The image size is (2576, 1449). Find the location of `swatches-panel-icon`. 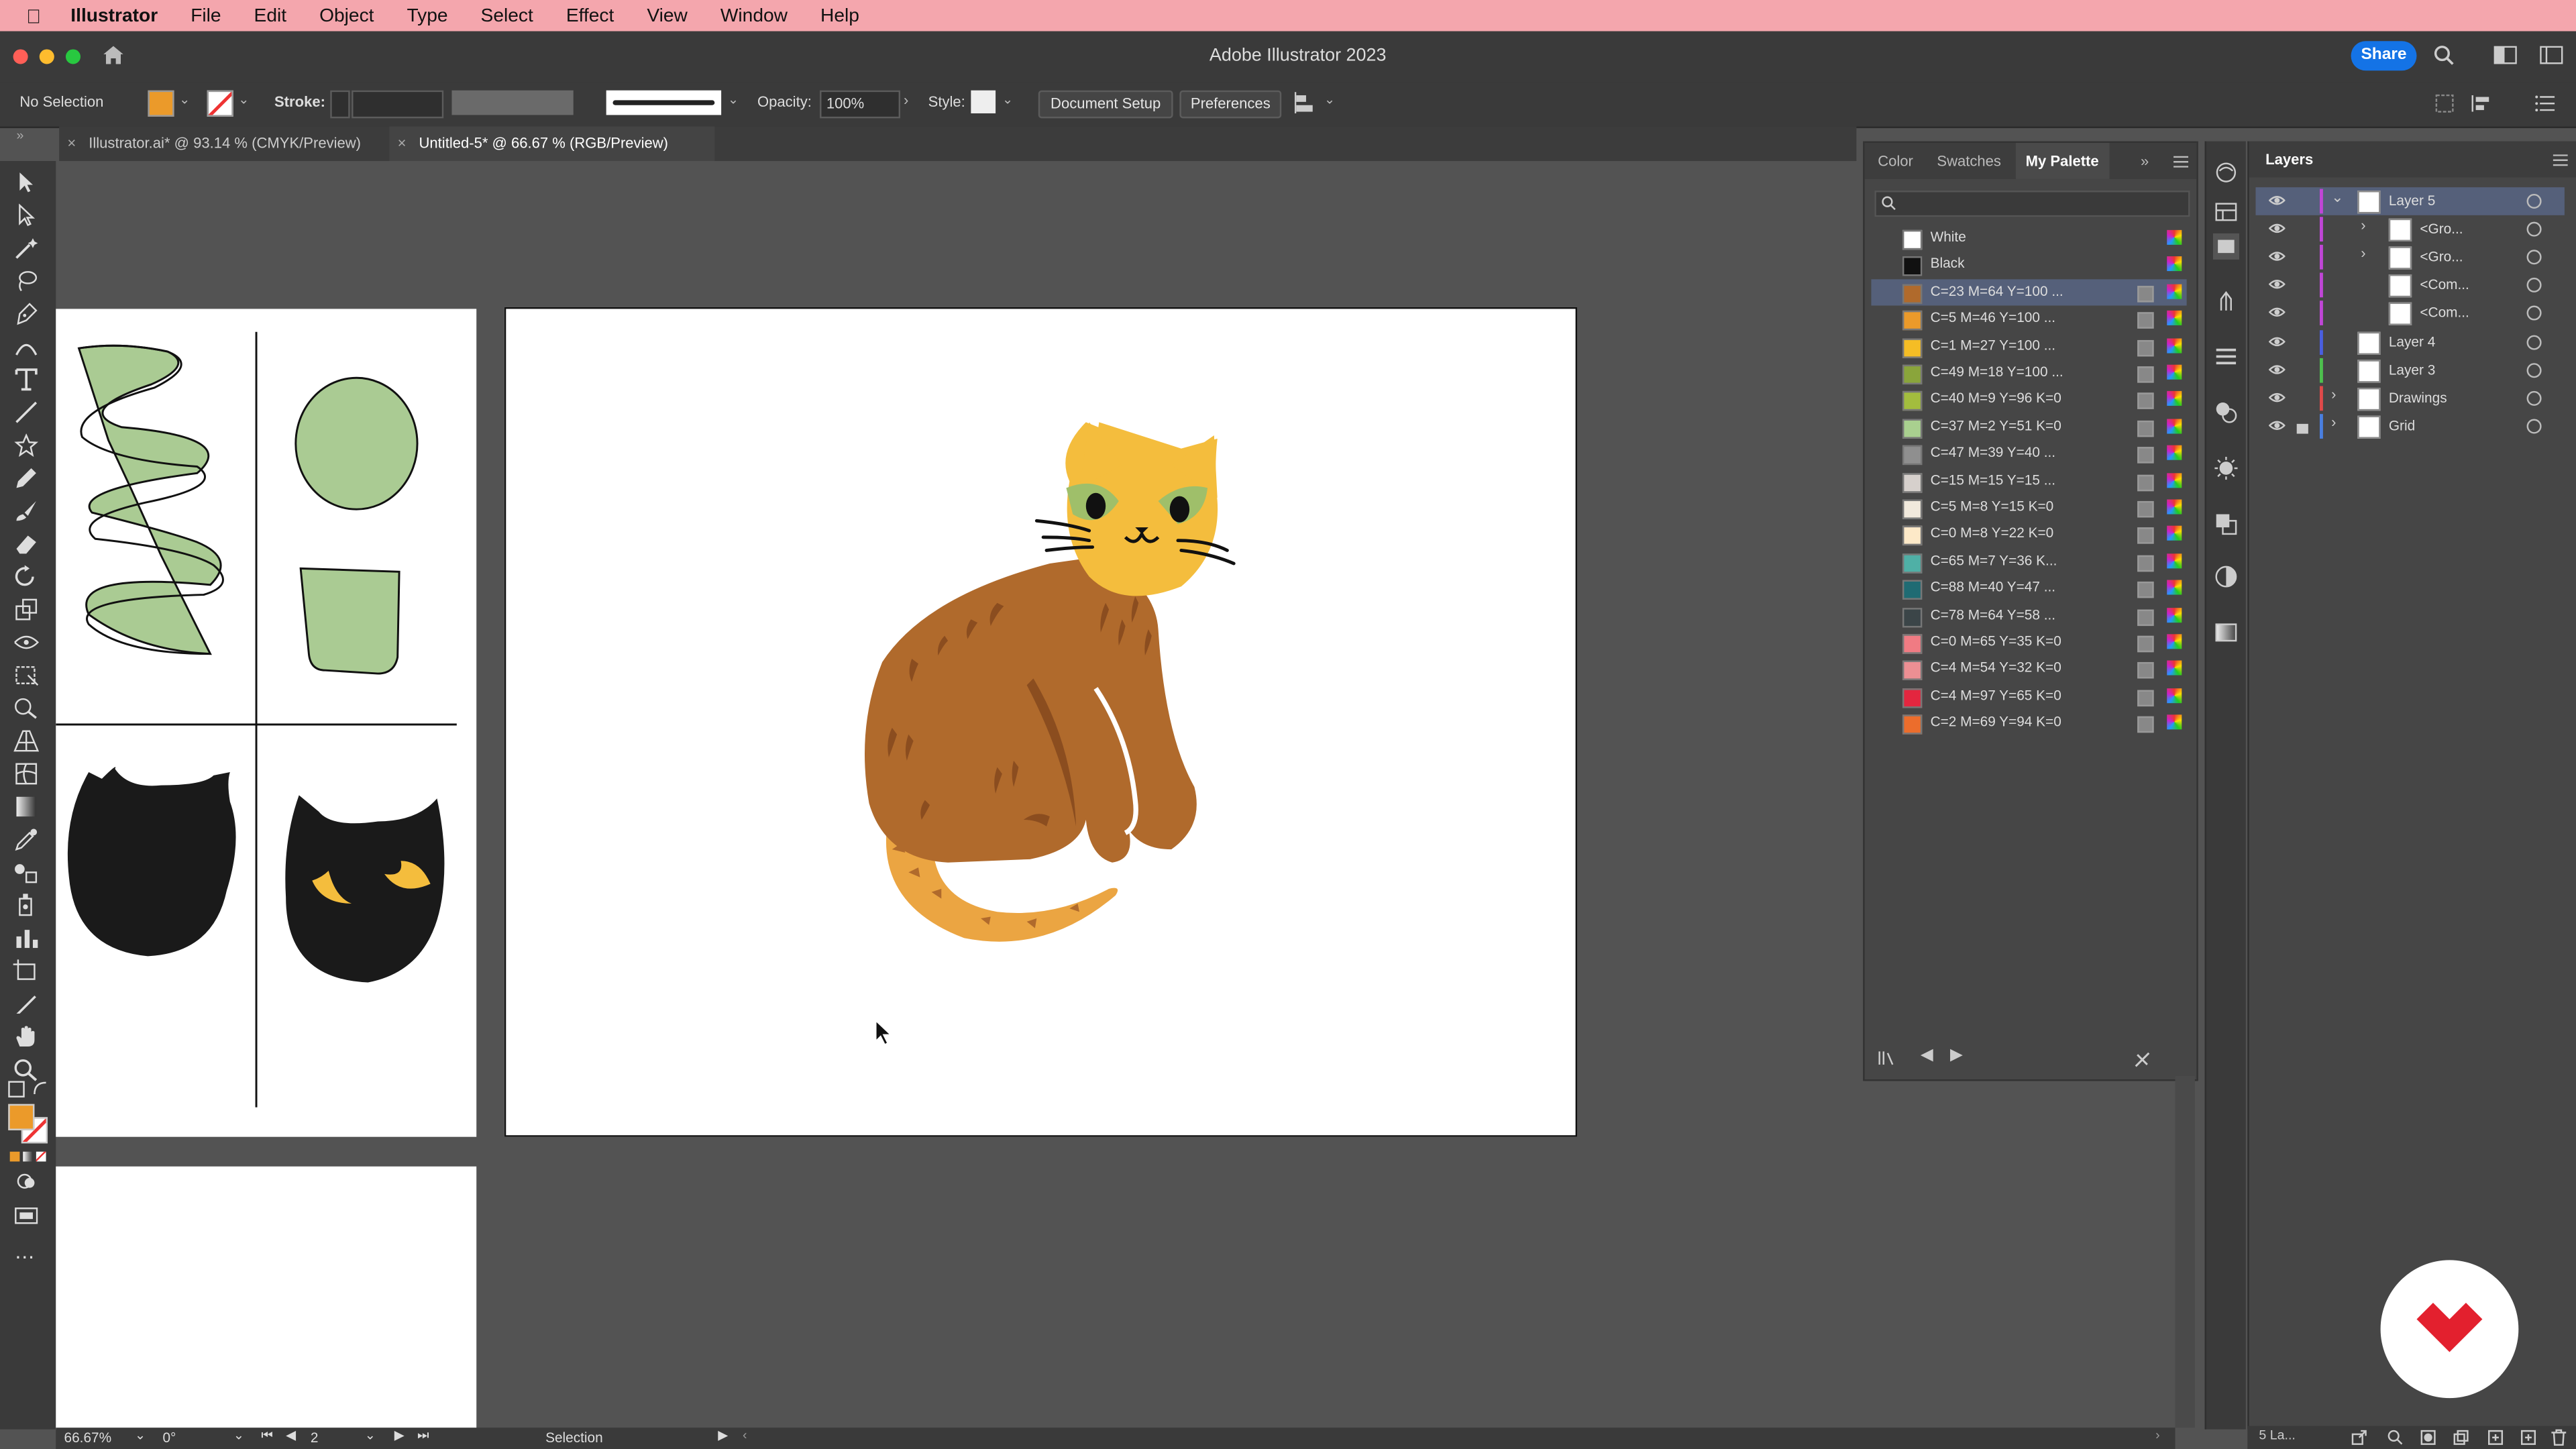

swatches-panel-icon is located at coordinates (2225, 246).